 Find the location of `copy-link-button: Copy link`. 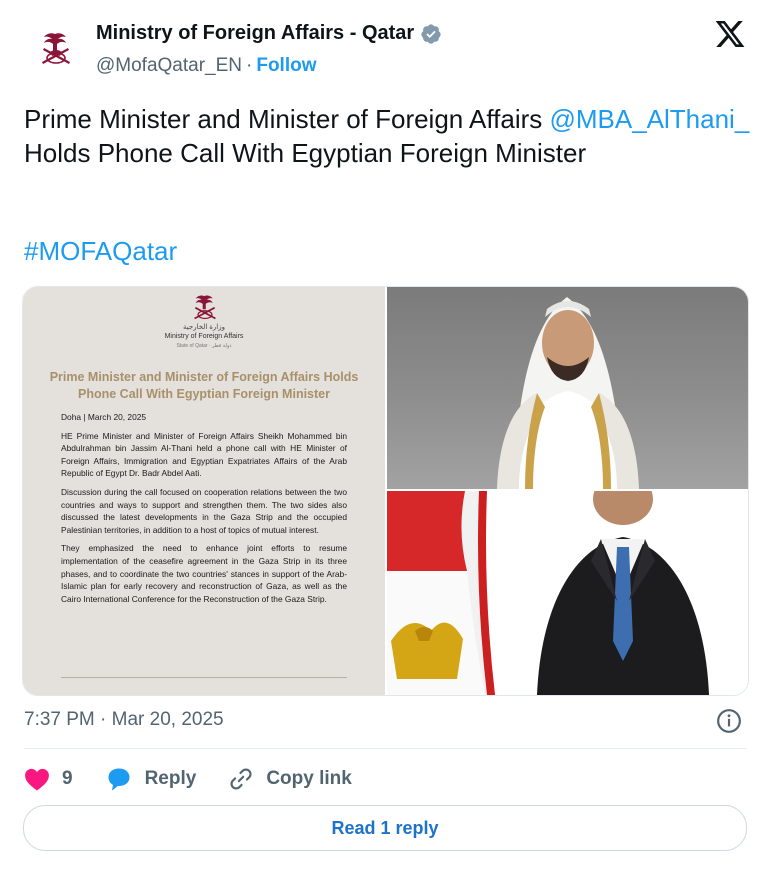

copy-link-button: Copy link is located at coordinates (290, 779).